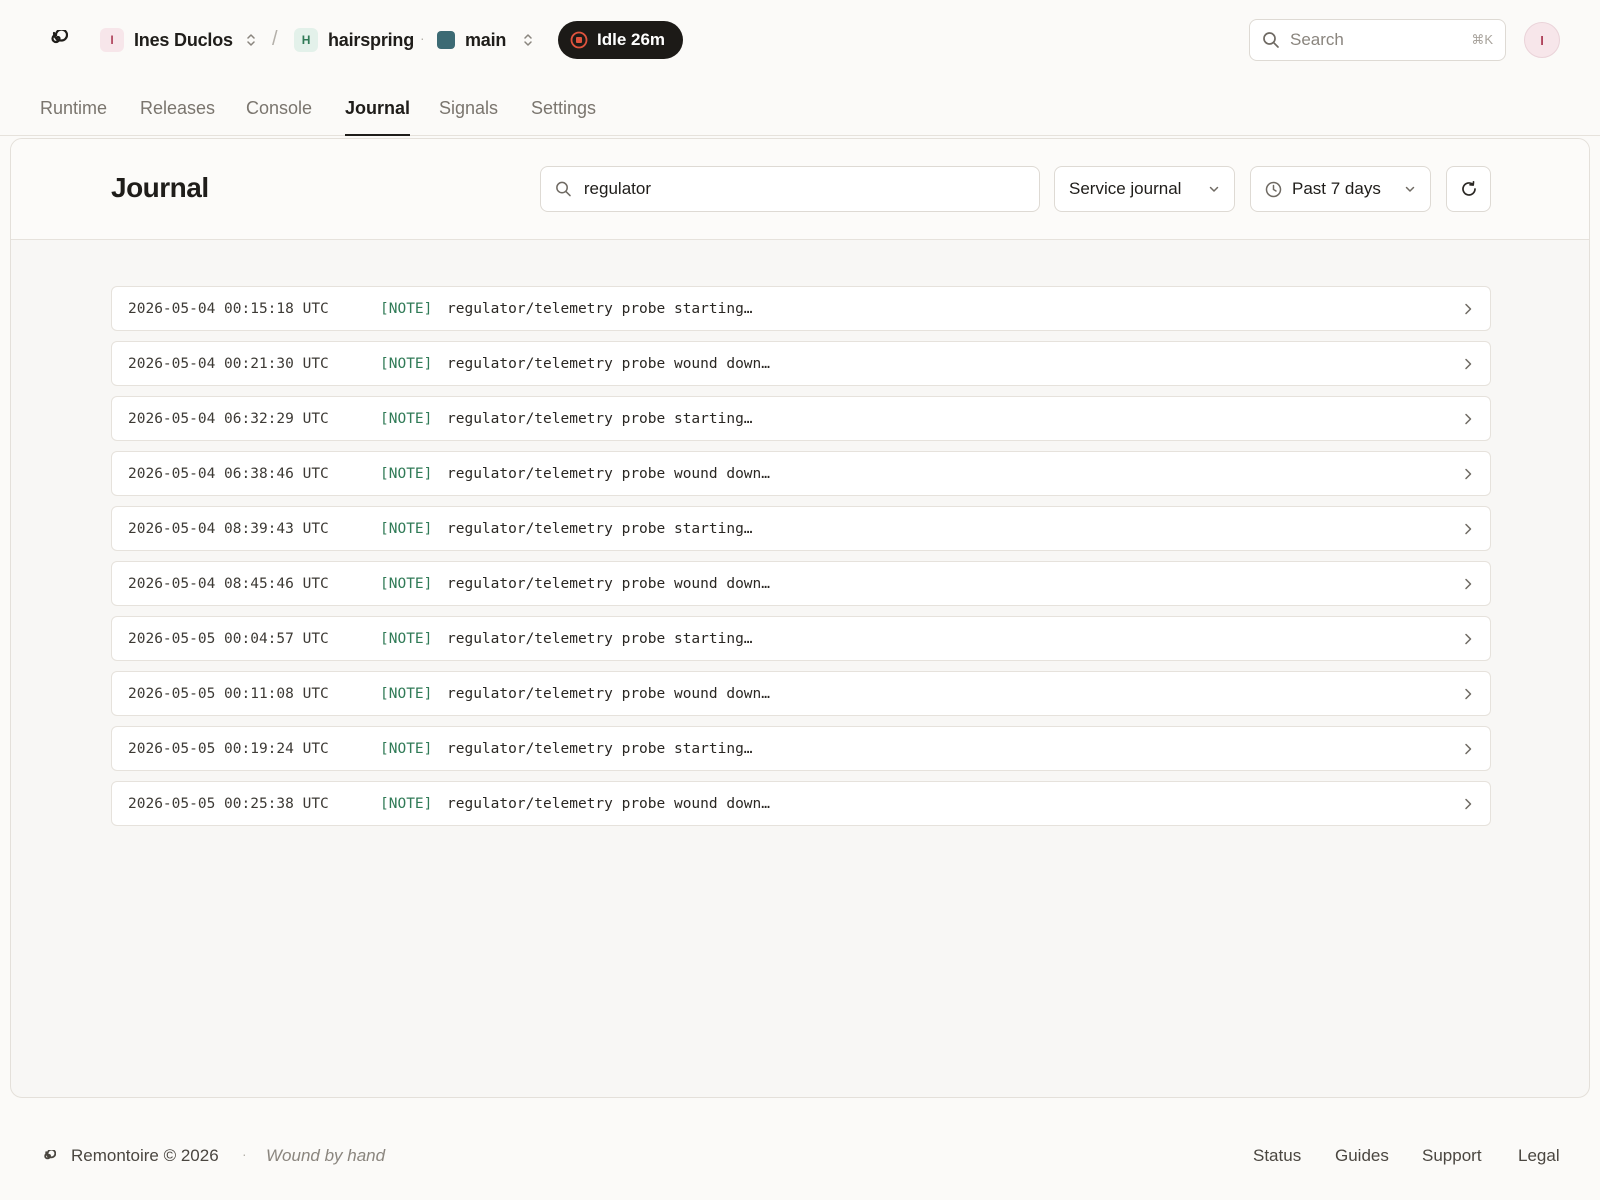  What do you see at coordinates (1542, 40) in the screenshot?
I see `avatar: I` at bounding box center [1542, 40].